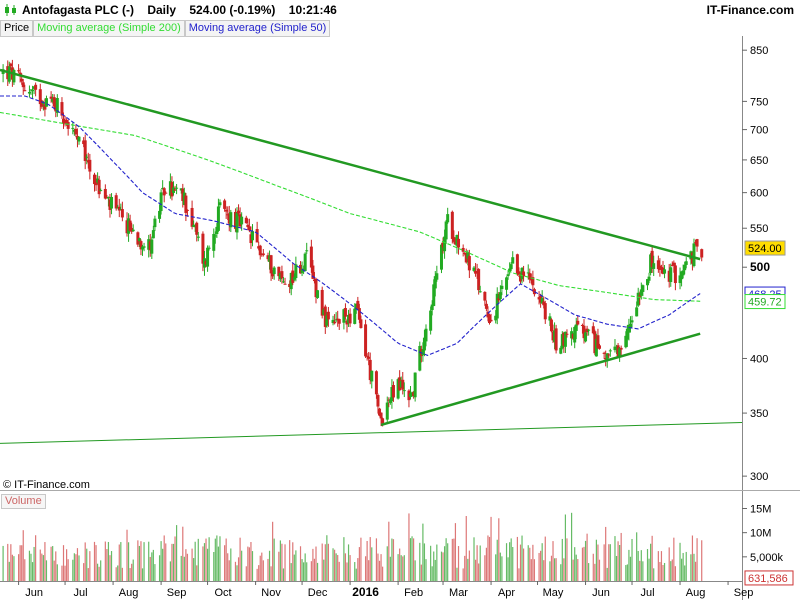 The image size is (800, 600). What do you see at coordinates (759, 359) in the screenshot?
I see `y-tick-label: 400` at bounding box center [759, 359].